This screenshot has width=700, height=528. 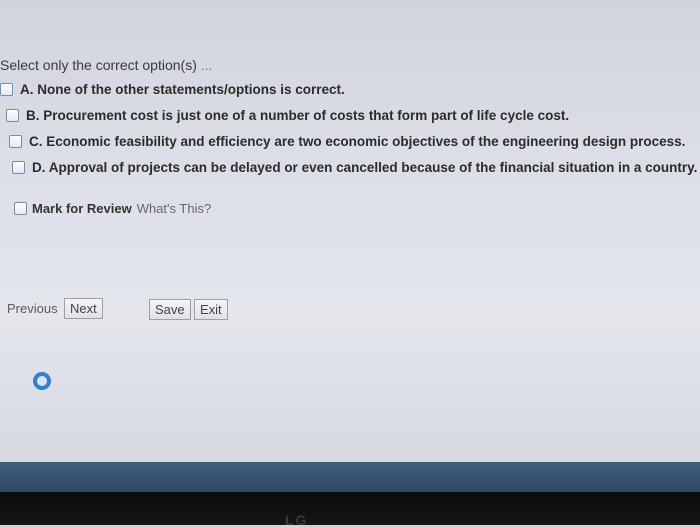 I want to click on loading-spinner-icon, so click(x=42, y=381).